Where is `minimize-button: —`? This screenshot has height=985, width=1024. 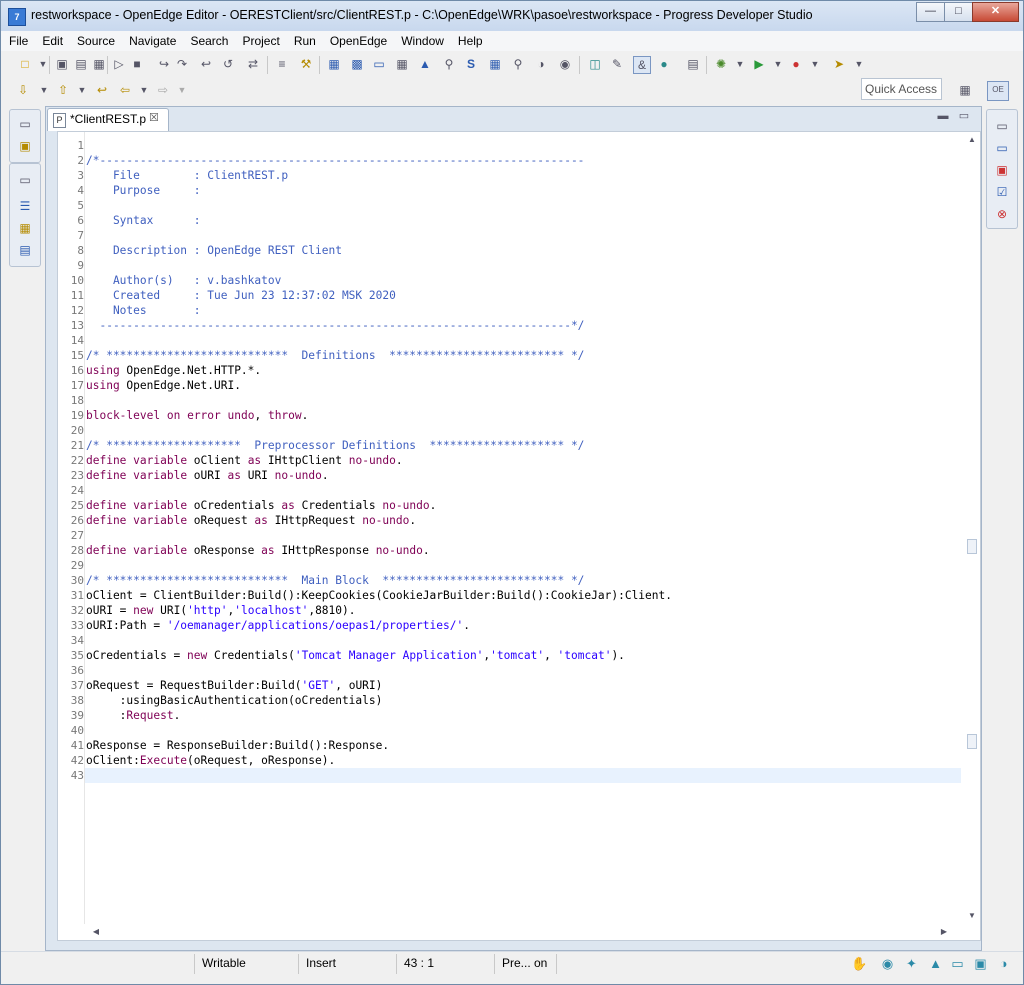 minimize-button: — is located at coordinates (930, 12).